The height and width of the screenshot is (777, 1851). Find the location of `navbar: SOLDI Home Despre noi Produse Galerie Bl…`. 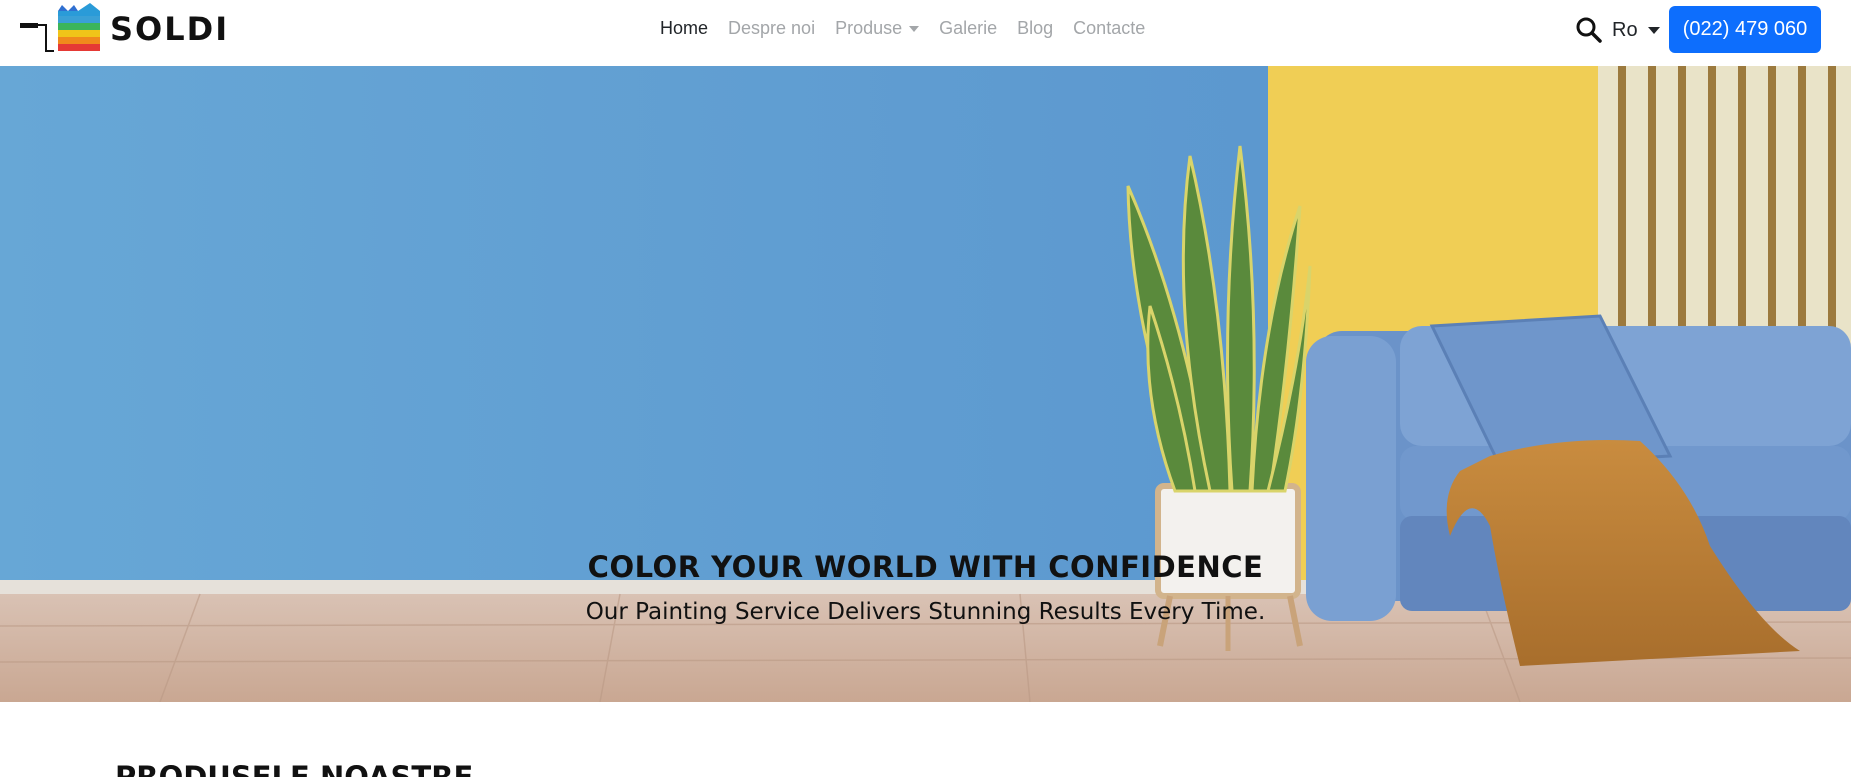

navbar: SOLDI Home Despre noi Produse Galerie Bl… is located at coordinates (925, 33).